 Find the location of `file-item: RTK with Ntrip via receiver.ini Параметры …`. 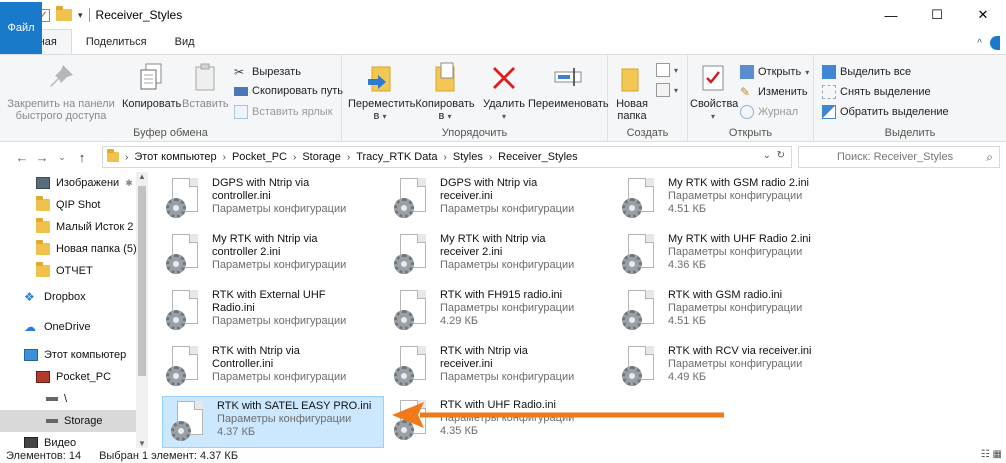

file-item: RTK with Ntrip via receiver.ini Параметры … is located at coordinates (497, 368).